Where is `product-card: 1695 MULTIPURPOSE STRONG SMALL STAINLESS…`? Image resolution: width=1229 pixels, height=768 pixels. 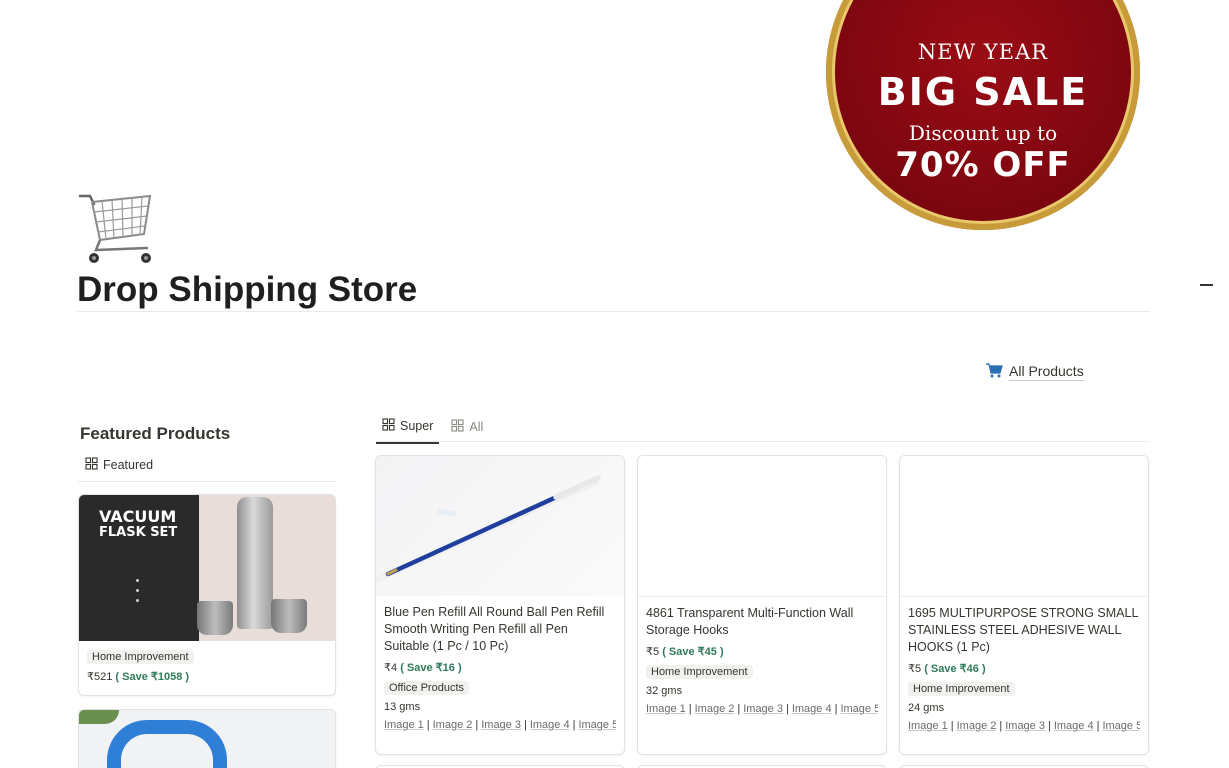 product-card: 1695 MULTIPURPOSE STRONG SMALL STAINLESS… is located at coordinates (1024, 605).